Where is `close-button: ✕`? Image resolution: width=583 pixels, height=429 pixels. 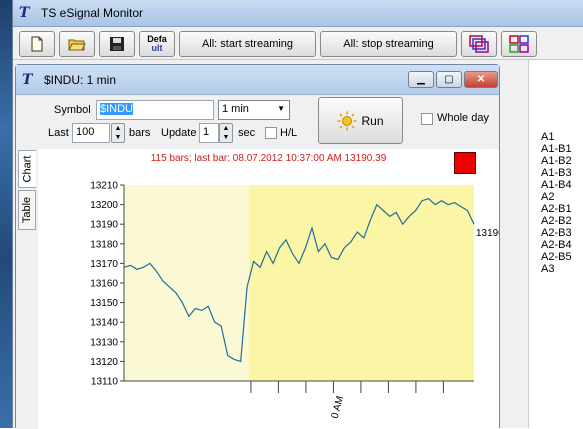
close-button: ✕ is located at coordinates (481, 79).